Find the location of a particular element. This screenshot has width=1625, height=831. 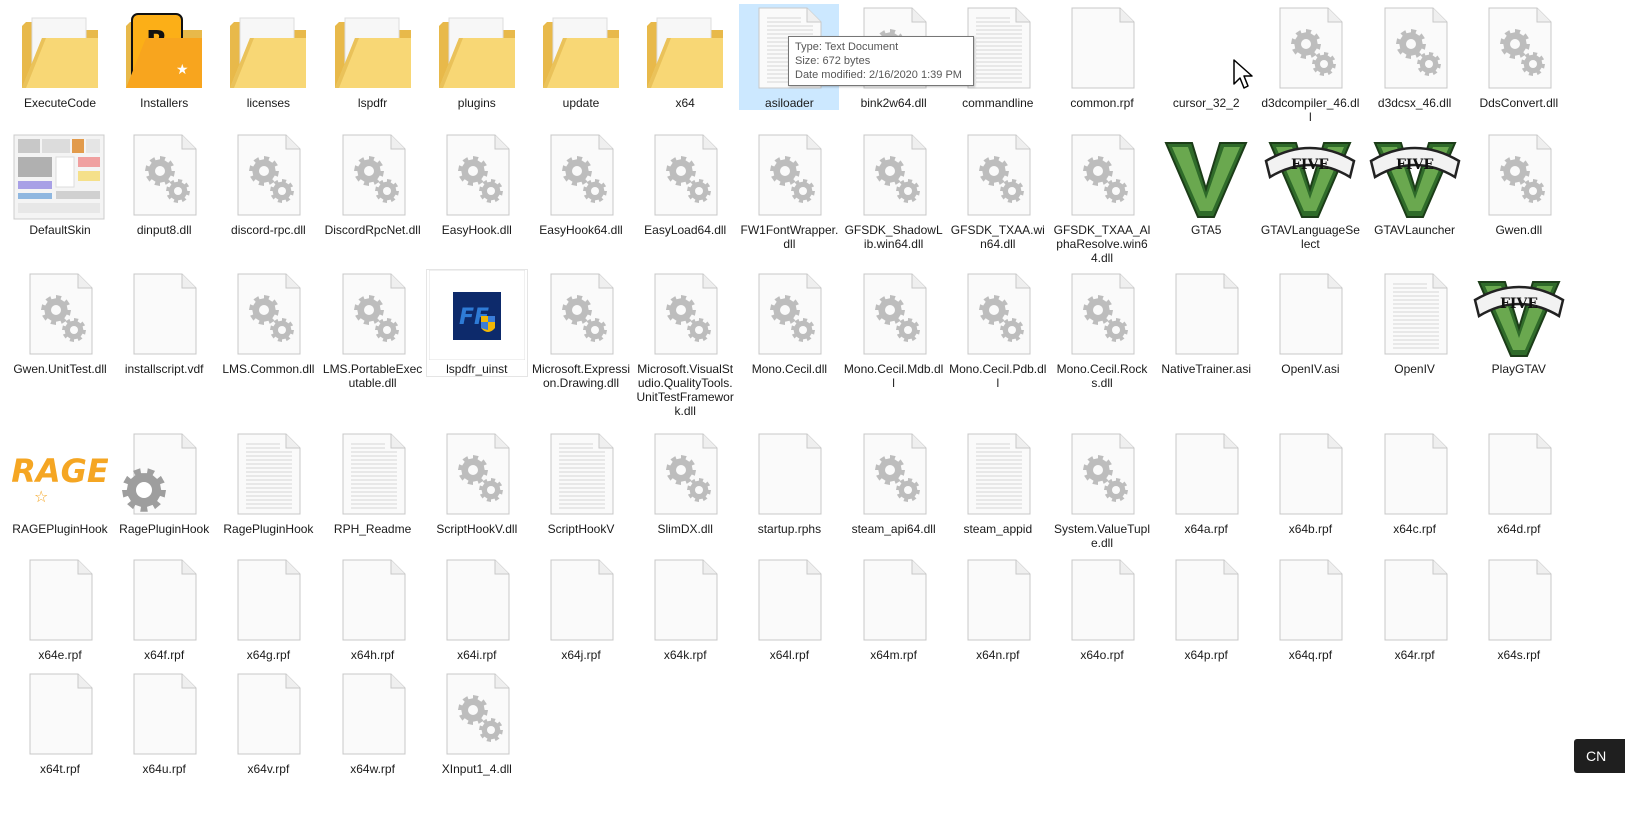

file-item: FF lspdfr_uinst is located at coordinates (476, 323).